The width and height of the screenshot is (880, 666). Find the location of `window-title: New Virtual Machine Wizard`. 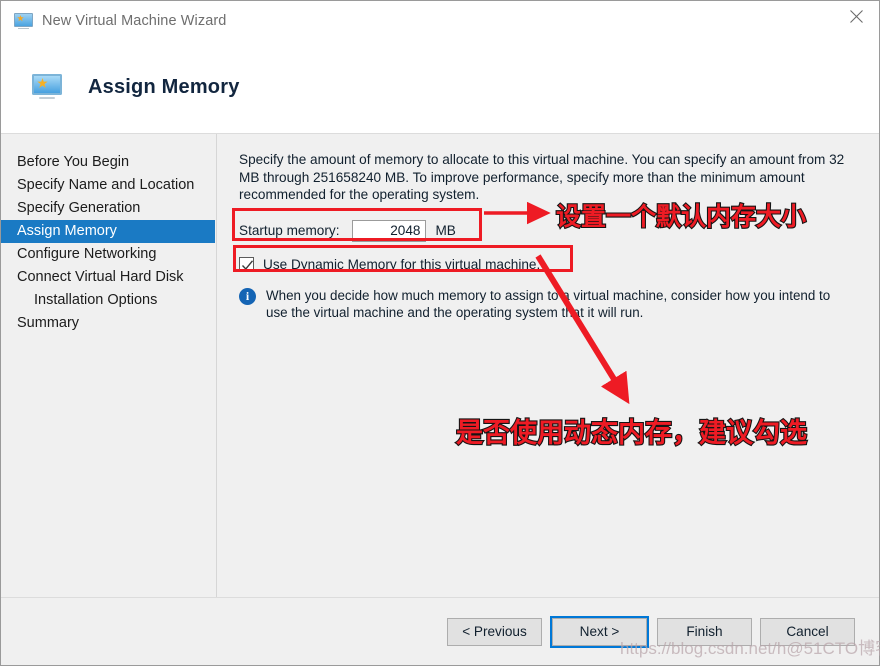

window-title: New Virtual Machine Wizard is located at coordinates (134, 21).